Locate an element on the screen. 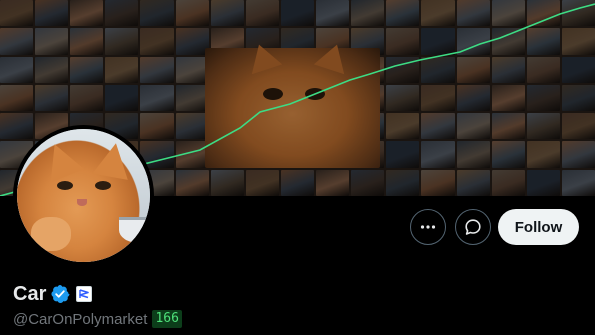  display-name: Car is located at coordinates (30, 293).